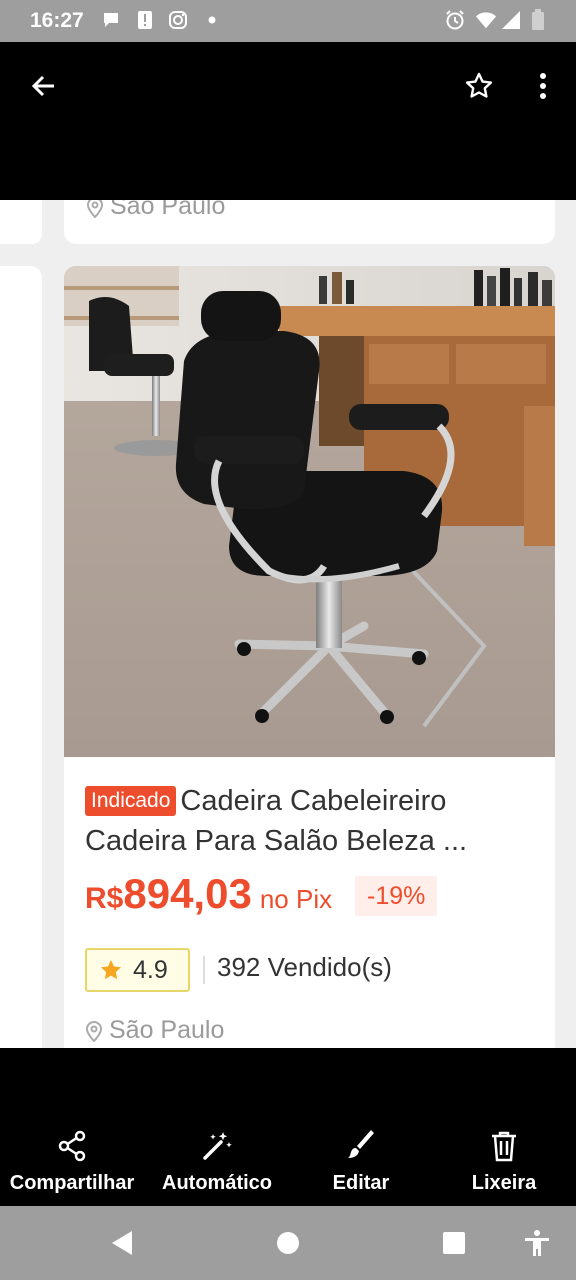 The height and width of the screenshot is (1280, 576). Describe the element at coordinates (21, 222) in the screenshot. I see `adjacent-card` at that location.